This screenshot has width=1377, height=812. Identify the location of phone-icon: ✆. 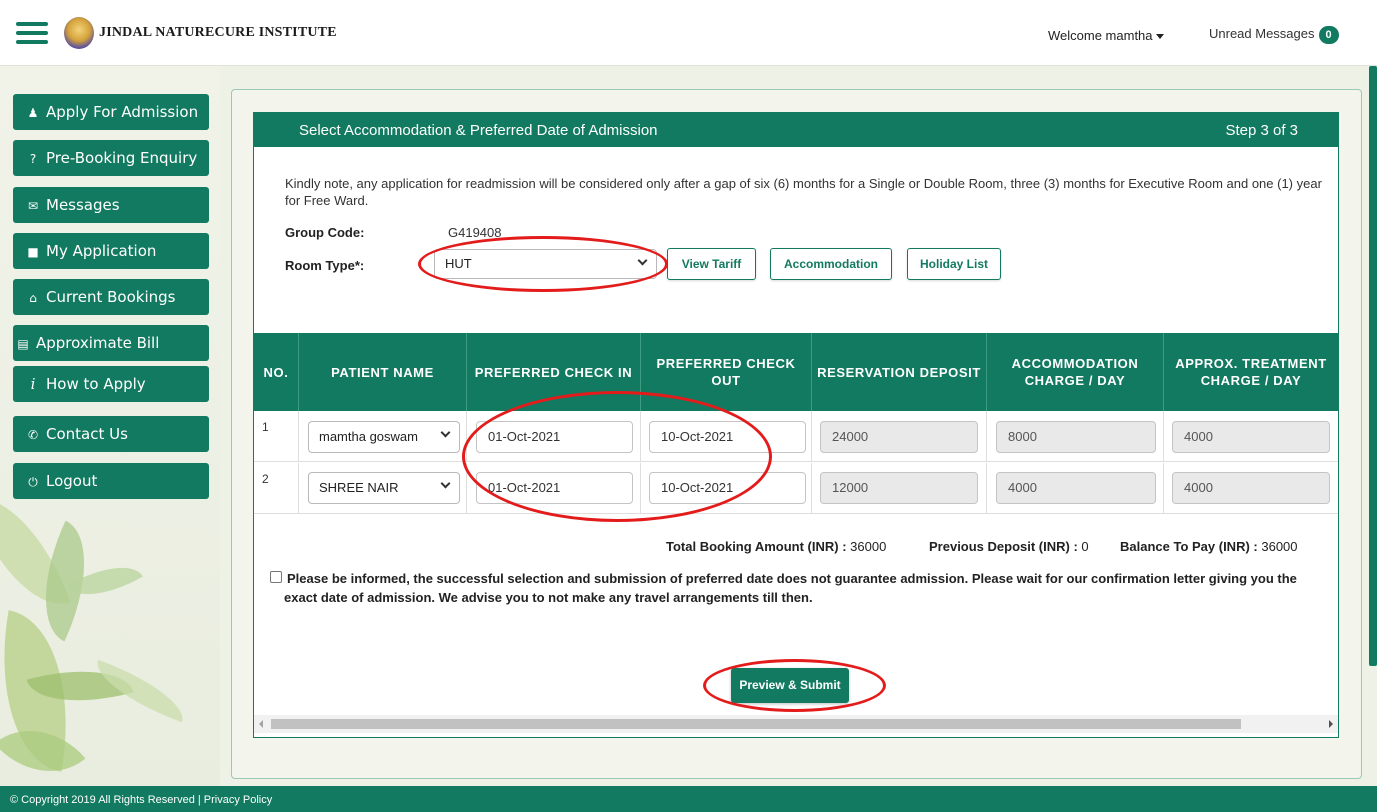
(33, 435).